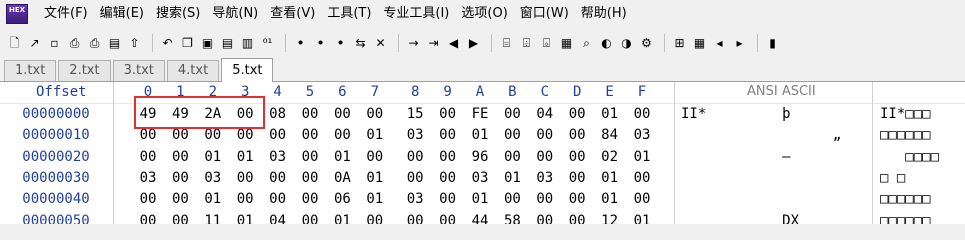 The image size is (965, 240). Describe the element at coordinates (30, 70) in the screenshot. I see `tab-0: 1.txt` at that location.